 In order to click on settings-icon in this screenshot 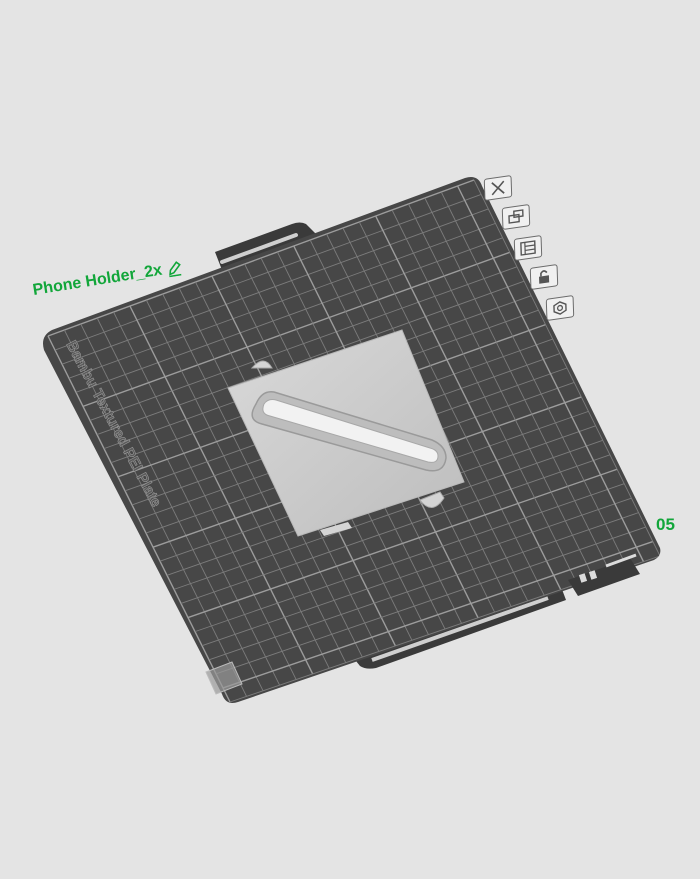, I will do `click(560, 308)`.